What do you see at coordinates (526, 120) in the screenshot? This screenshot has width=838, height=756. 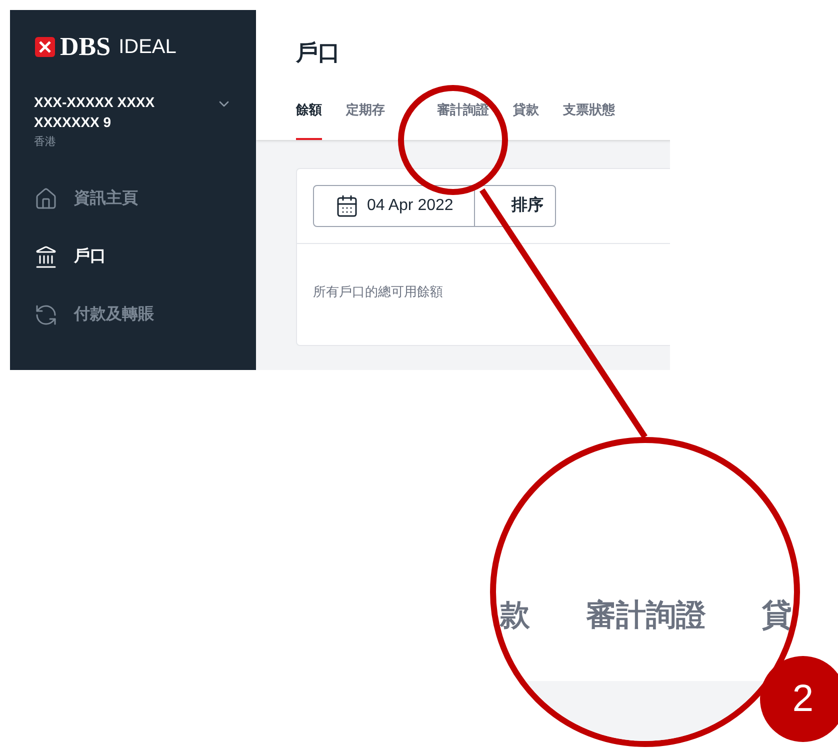 I see `tab: 貸款` at bounding box center [526, 120].